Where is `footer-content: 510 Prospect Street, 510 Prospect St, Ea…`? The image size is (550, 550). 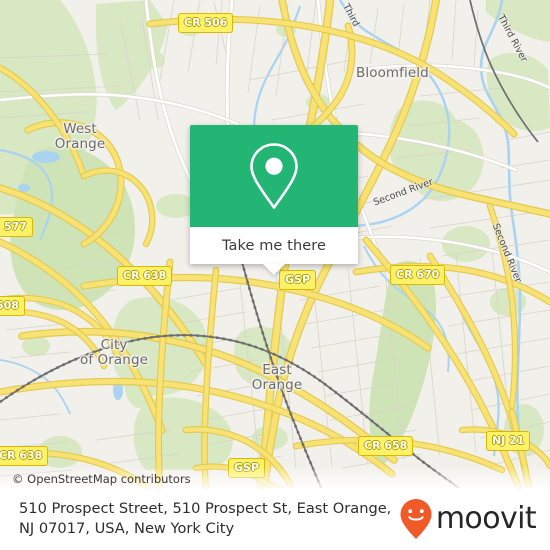
footer-content: 510 Prospect Street, 510 Prospect St, Ea… is located at coordinates (275, 519).